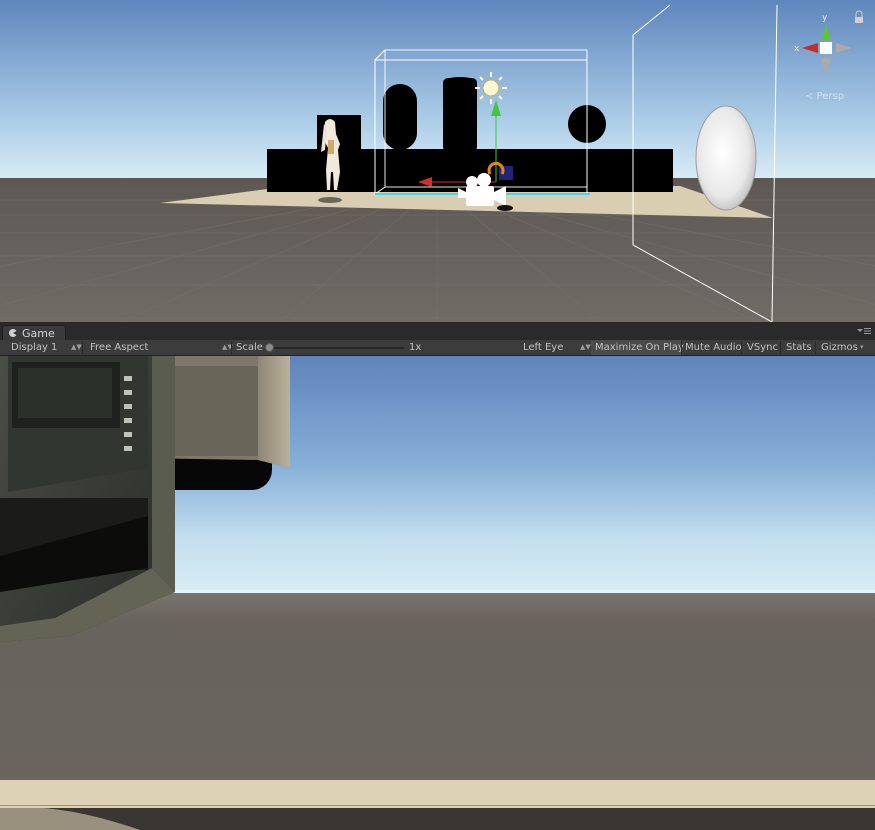 Image resolution: width=875 pixels, height=830 pixels. What do you see at coordinates (34, 347) in the screenshot?
I see `display-dropdown: Display 1` at bounding box center [34, 347].